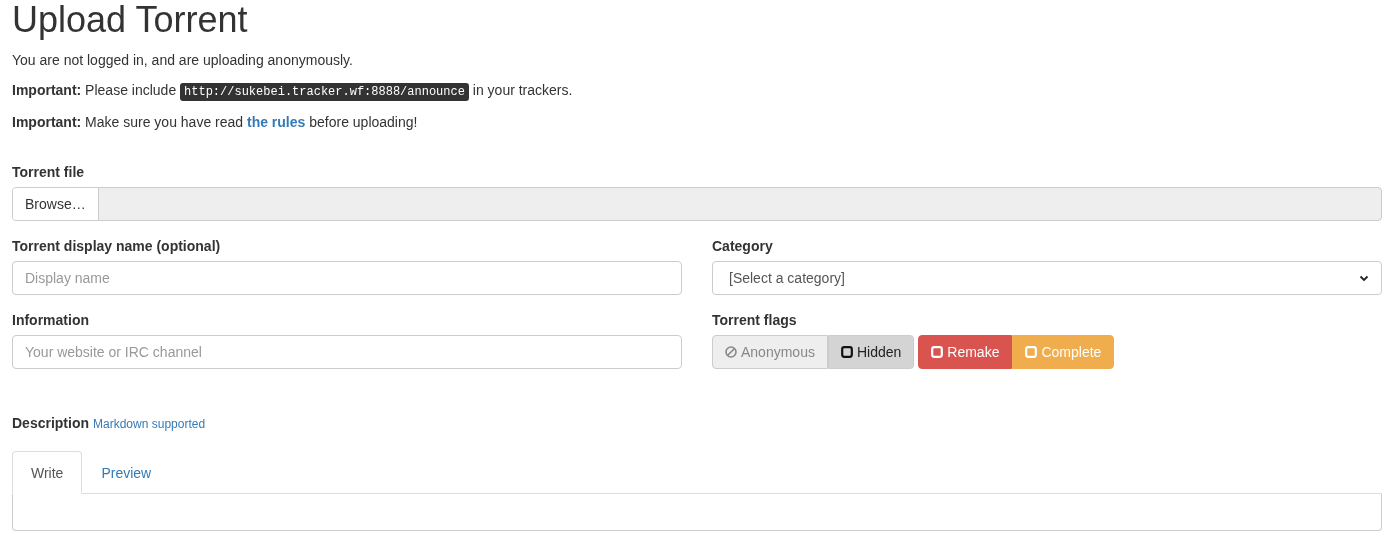 This screenshot has height=543, width=1393. I want to click on notice-text: Important: Please include http://sukebei.tracker.wf:8888/announce in your trackers., so click(292, 91).